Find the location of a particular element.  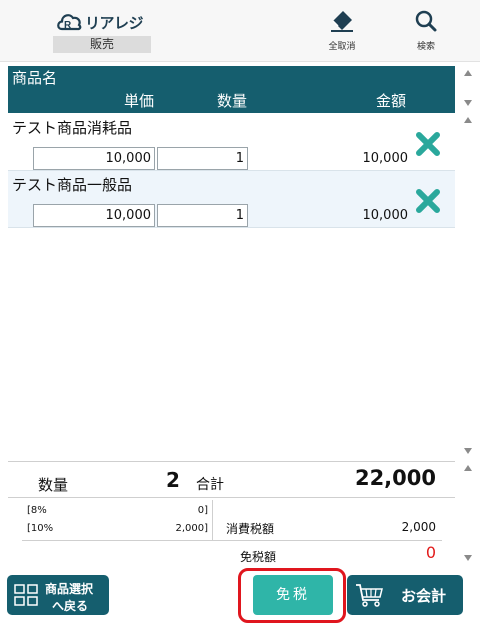

search-label: 検索 is located at coordinates (425, 47).